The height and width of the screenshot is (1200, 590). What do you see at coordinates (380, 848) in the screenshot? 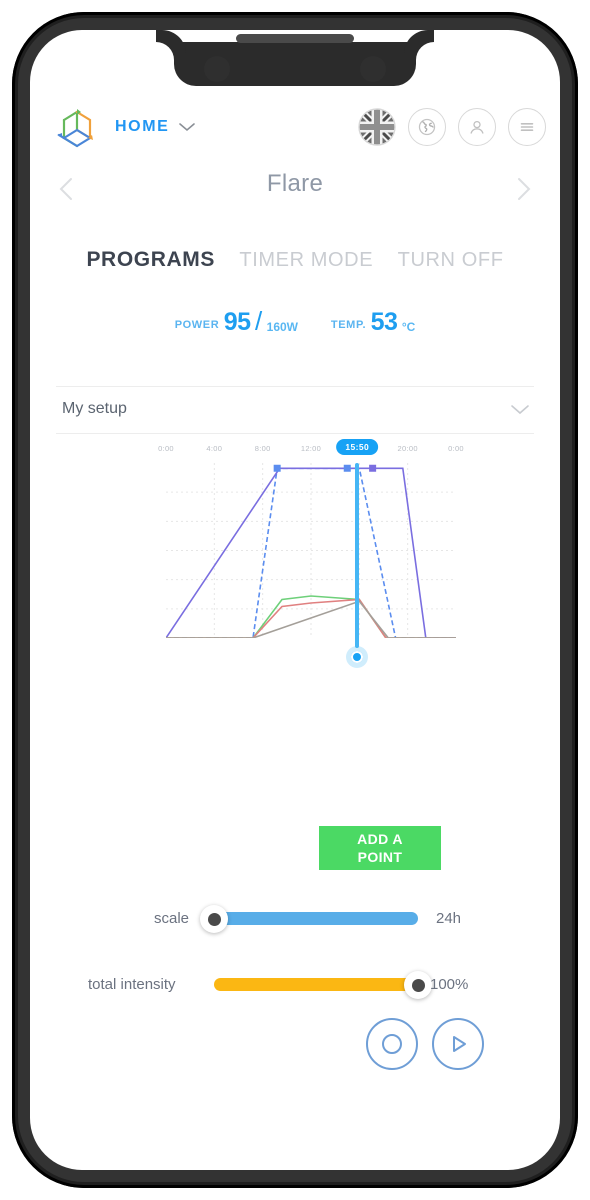
I see `add-a-point-button: ADD A POINT` at bounding box center [380, 848].